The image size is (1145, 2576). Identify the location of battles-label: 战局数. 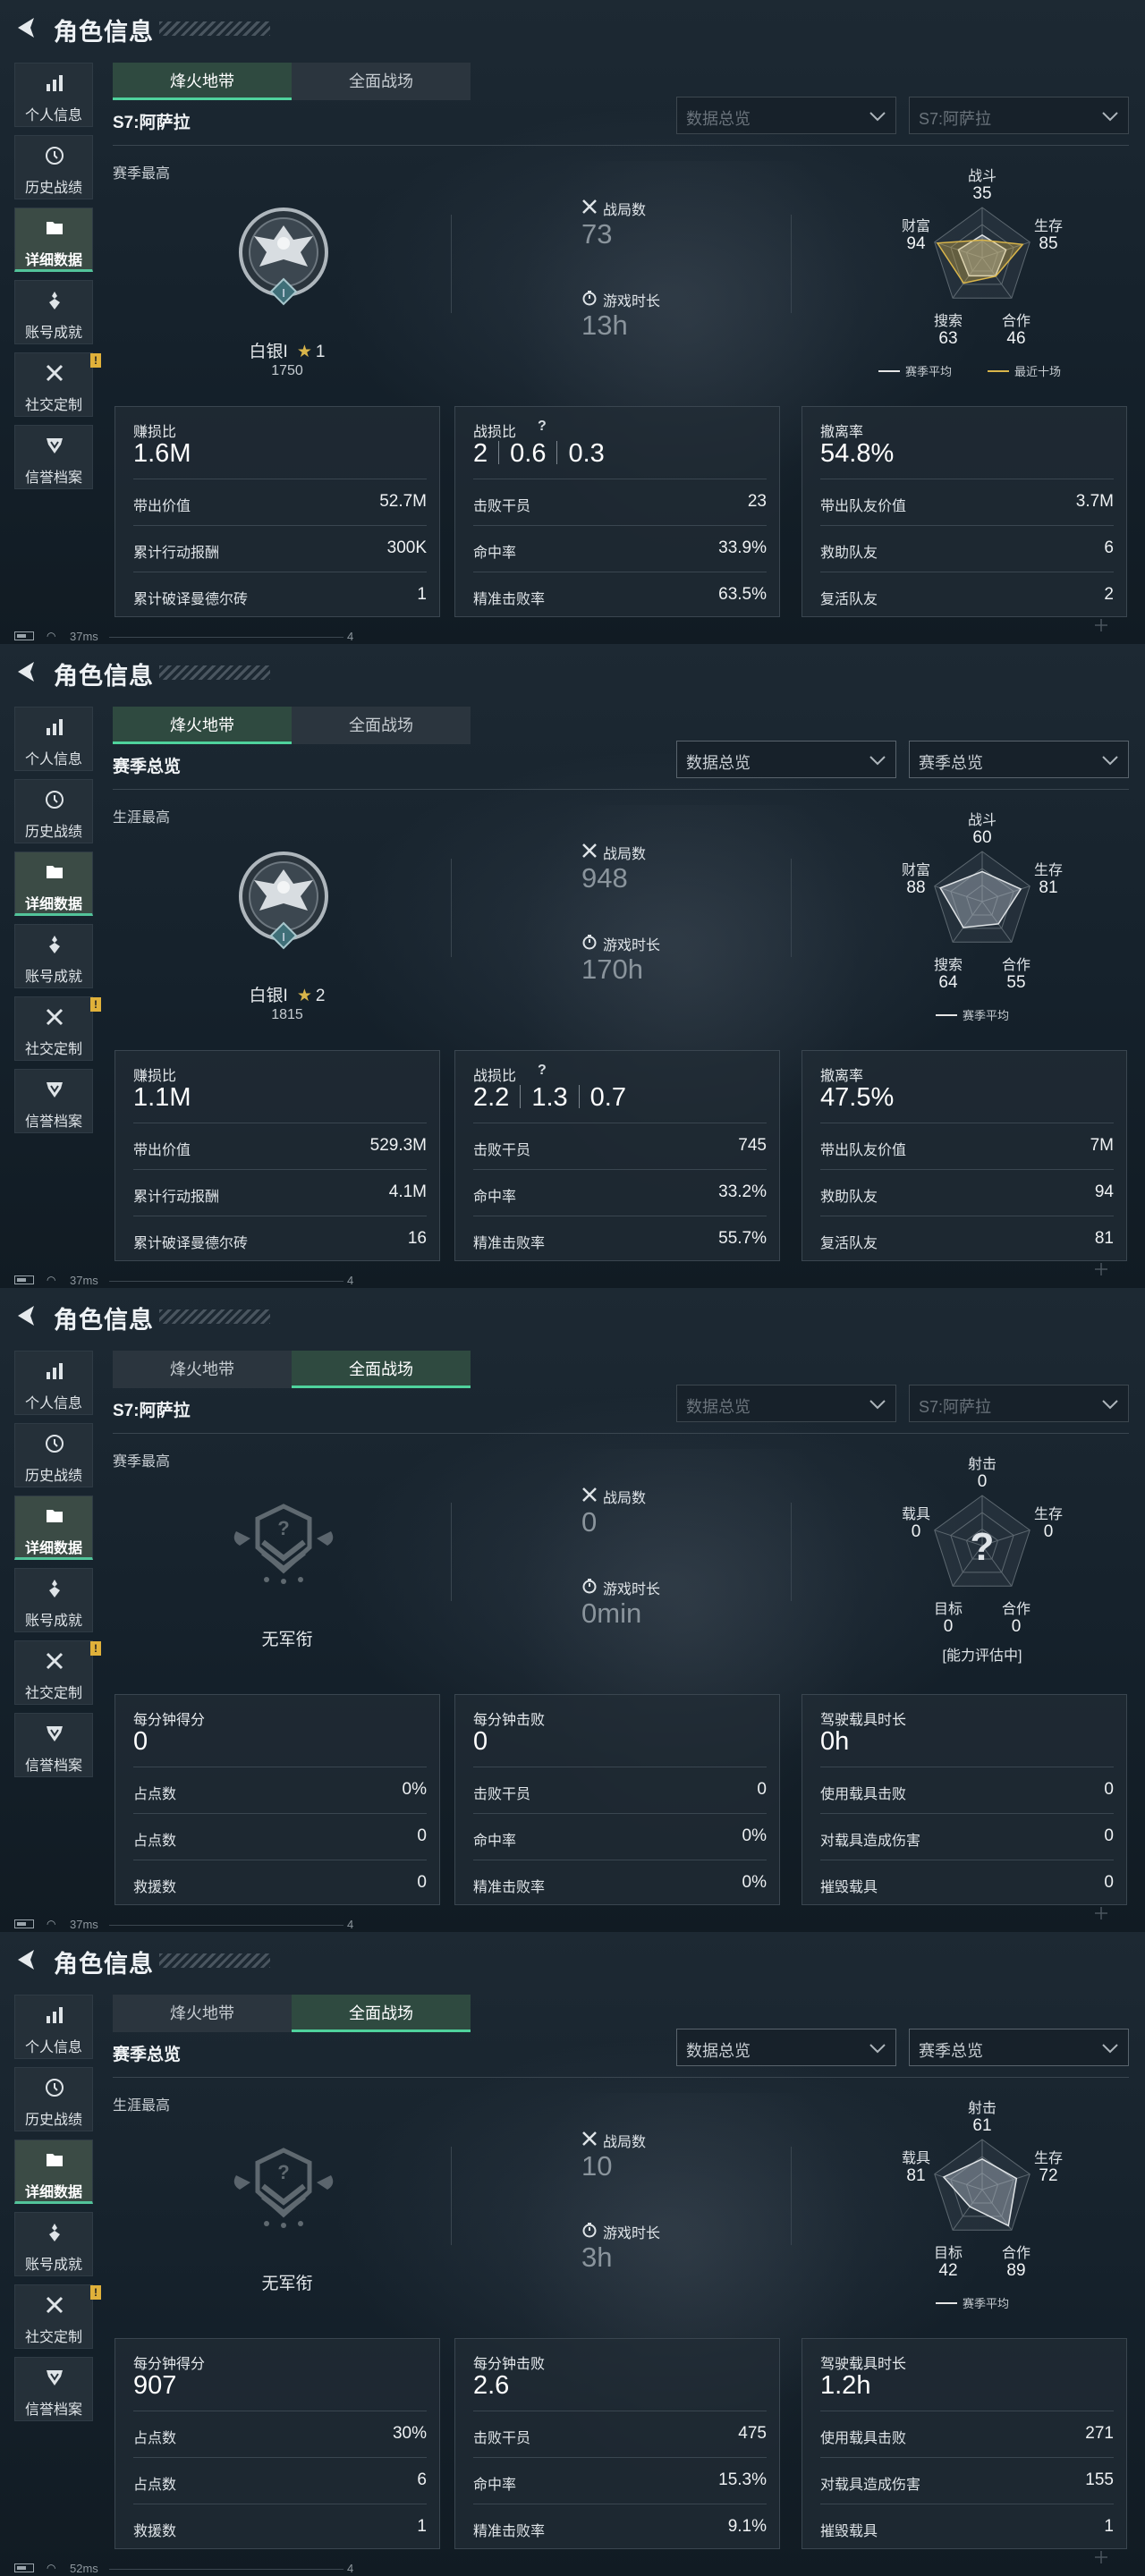
(625, 210).